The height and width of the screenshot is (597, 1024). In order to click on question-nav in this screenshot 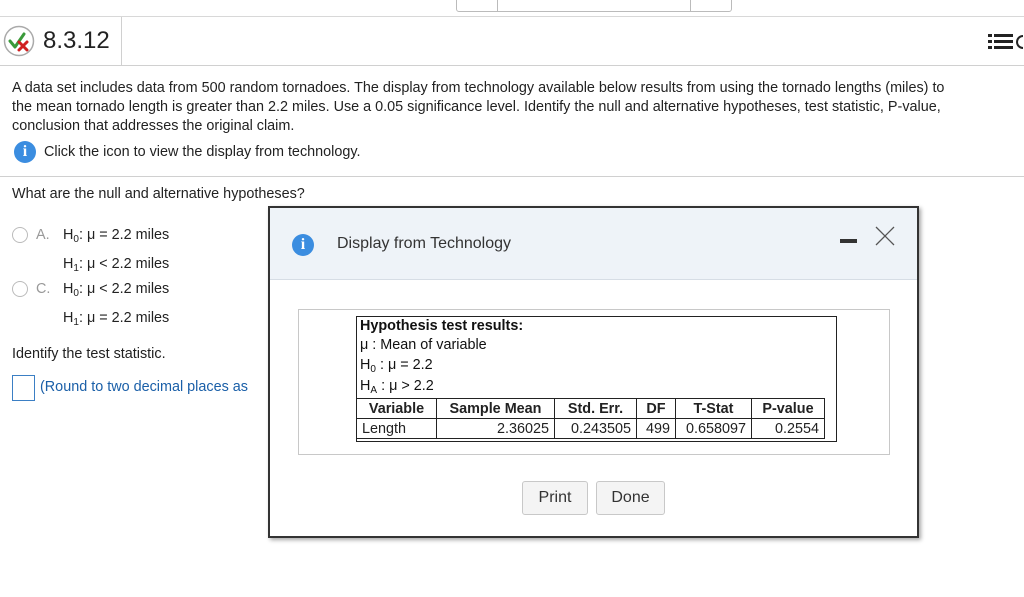, I will do `click(594, 6)`.